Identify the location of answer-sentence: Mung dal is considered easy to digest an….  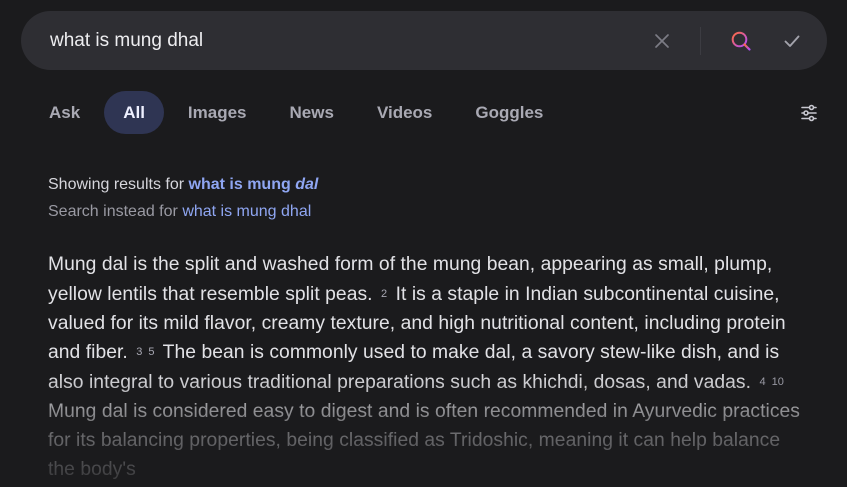
(424, 440).